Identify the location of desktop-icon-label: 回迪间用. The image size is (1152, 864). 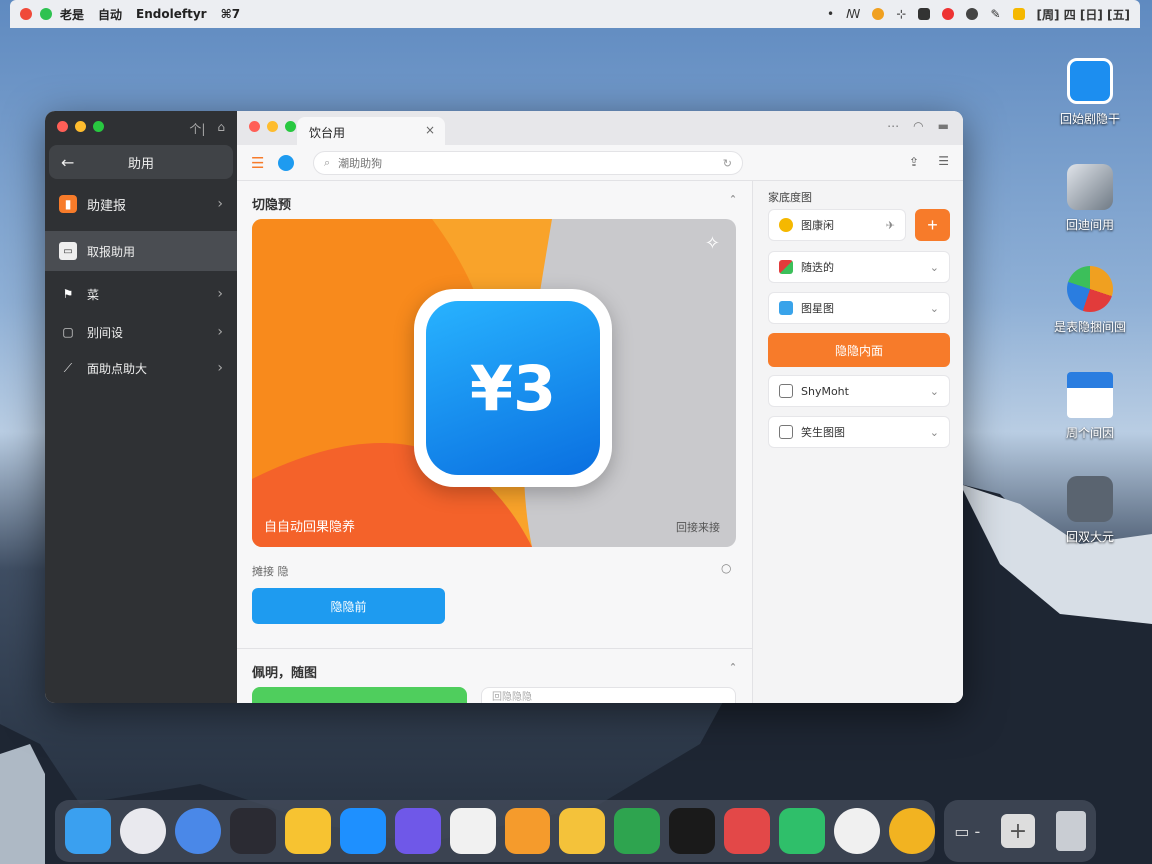
(1089, 225).